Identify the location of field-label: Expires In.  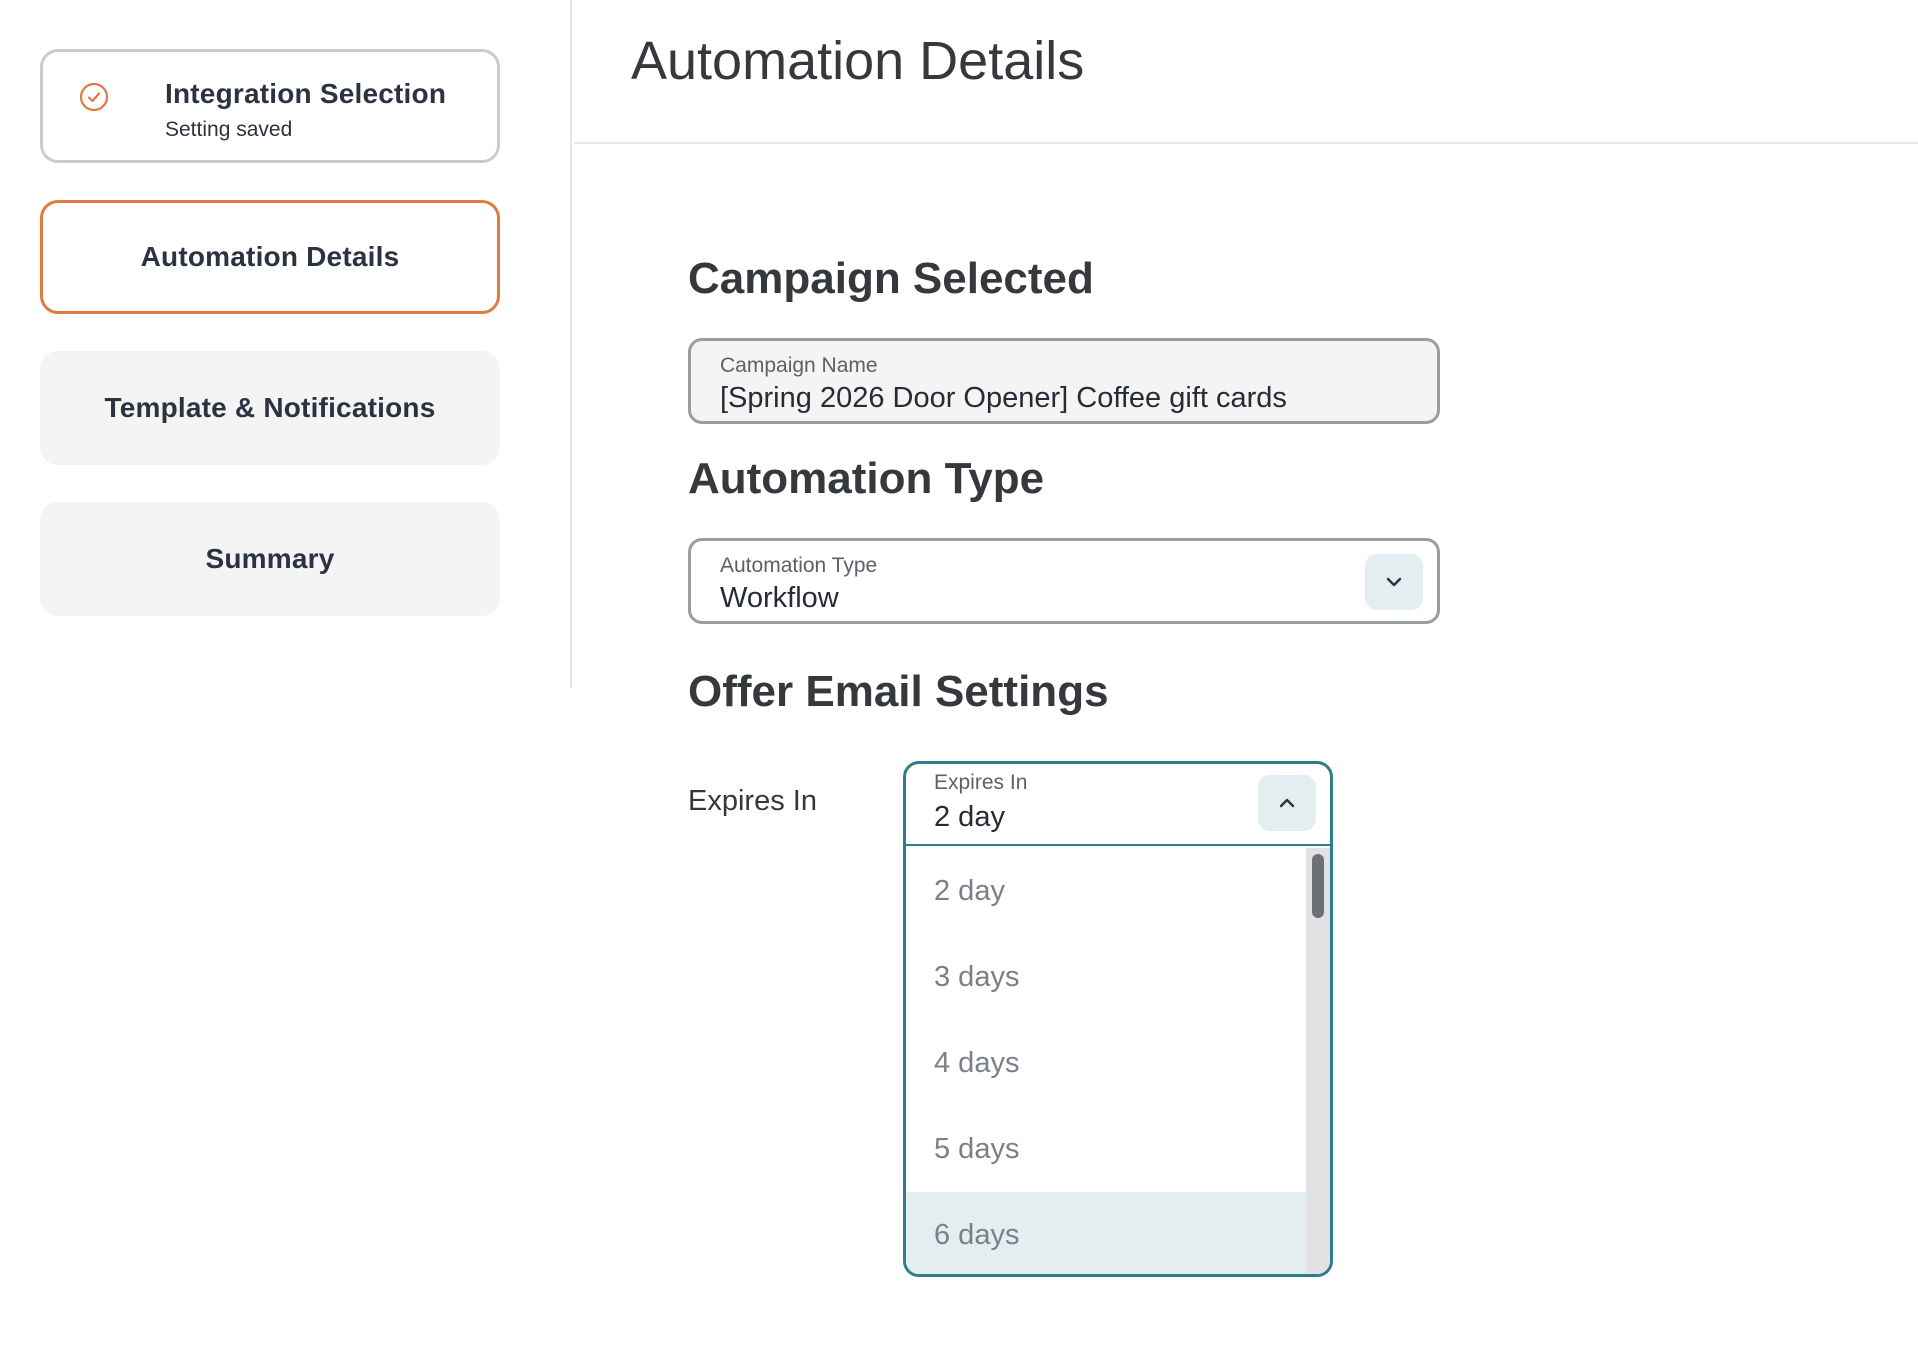
(981, 782).